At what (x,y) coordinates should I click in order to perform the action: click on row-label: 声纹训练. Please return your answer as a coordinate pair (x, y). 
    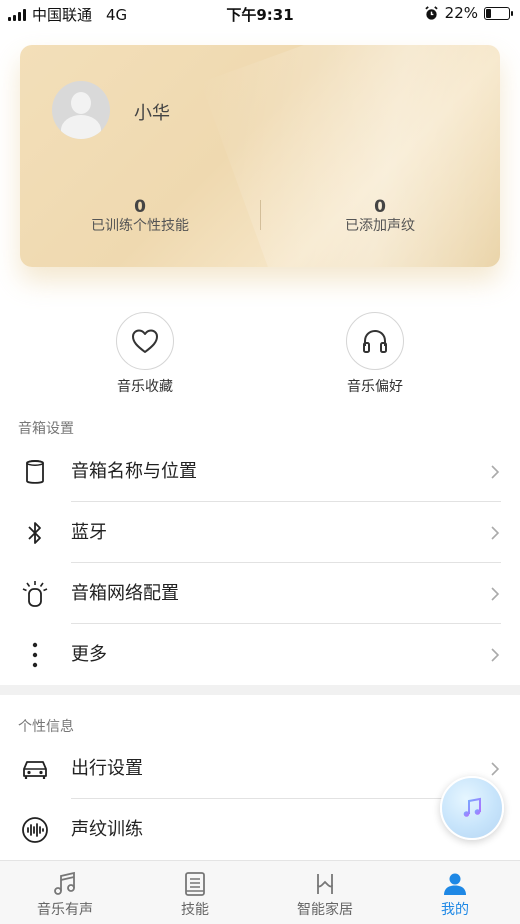
    Looking at the image, I should click on (107, 829).